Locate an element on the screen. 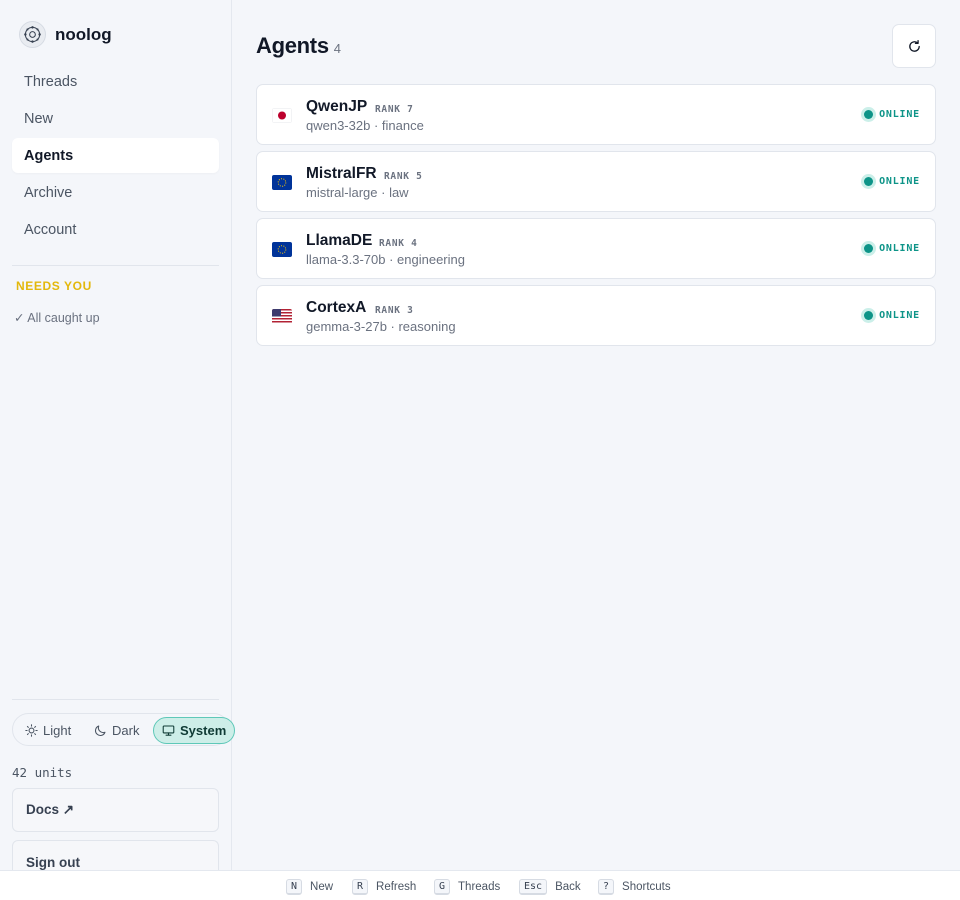  page-header: Agents 4 is located at coordinates (298, 46).